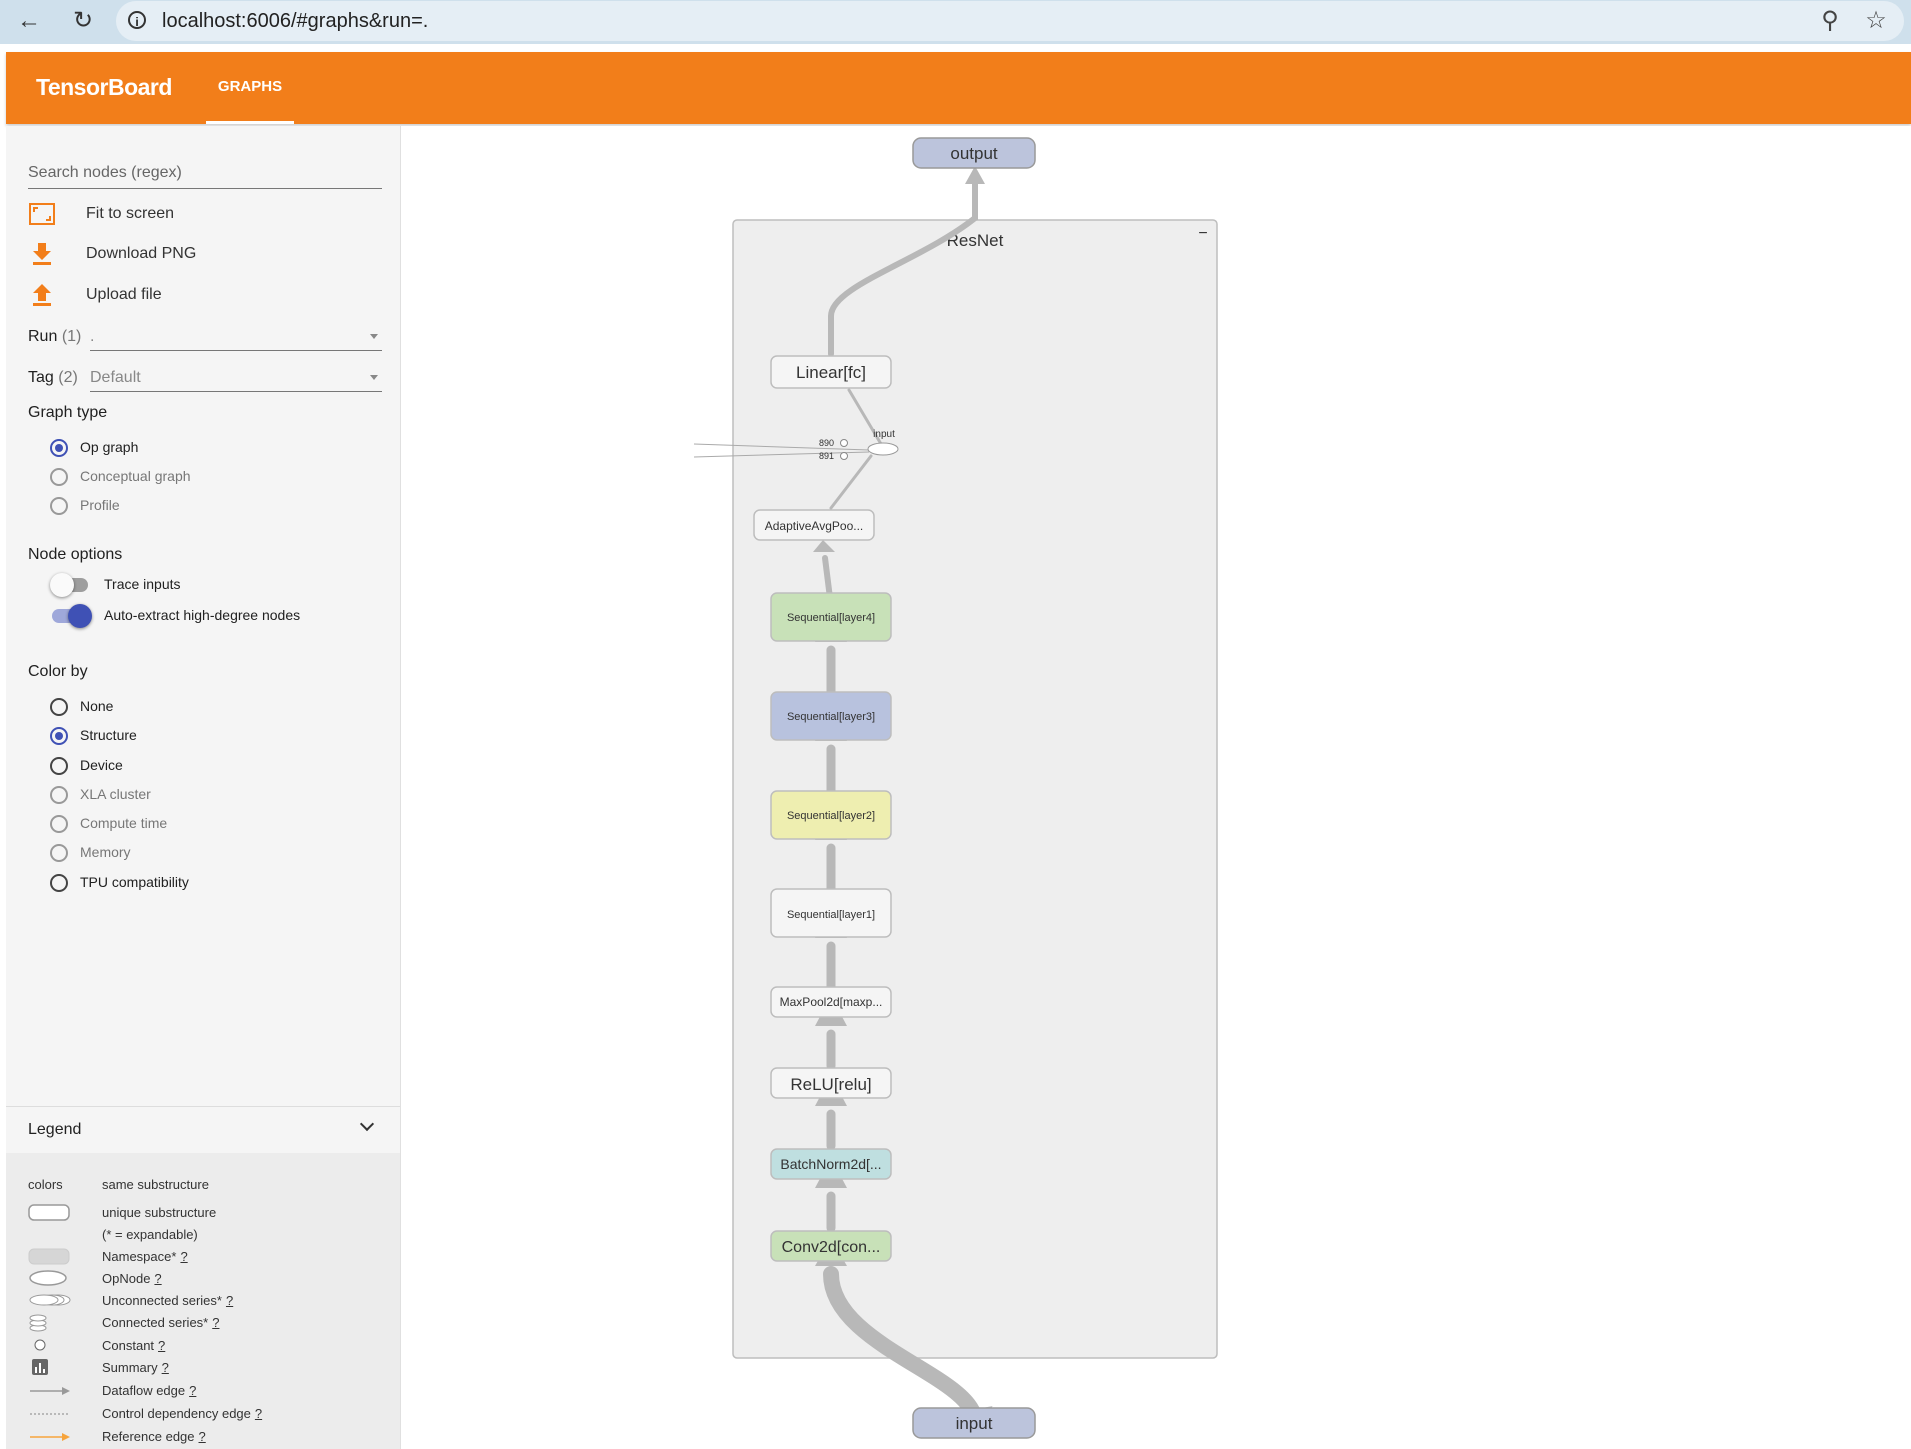  What do you see at coordinates (178, 214) in the screenshot?
I see `fit-to-screen-button: Fit to screen` at bounding box center [178, 214].